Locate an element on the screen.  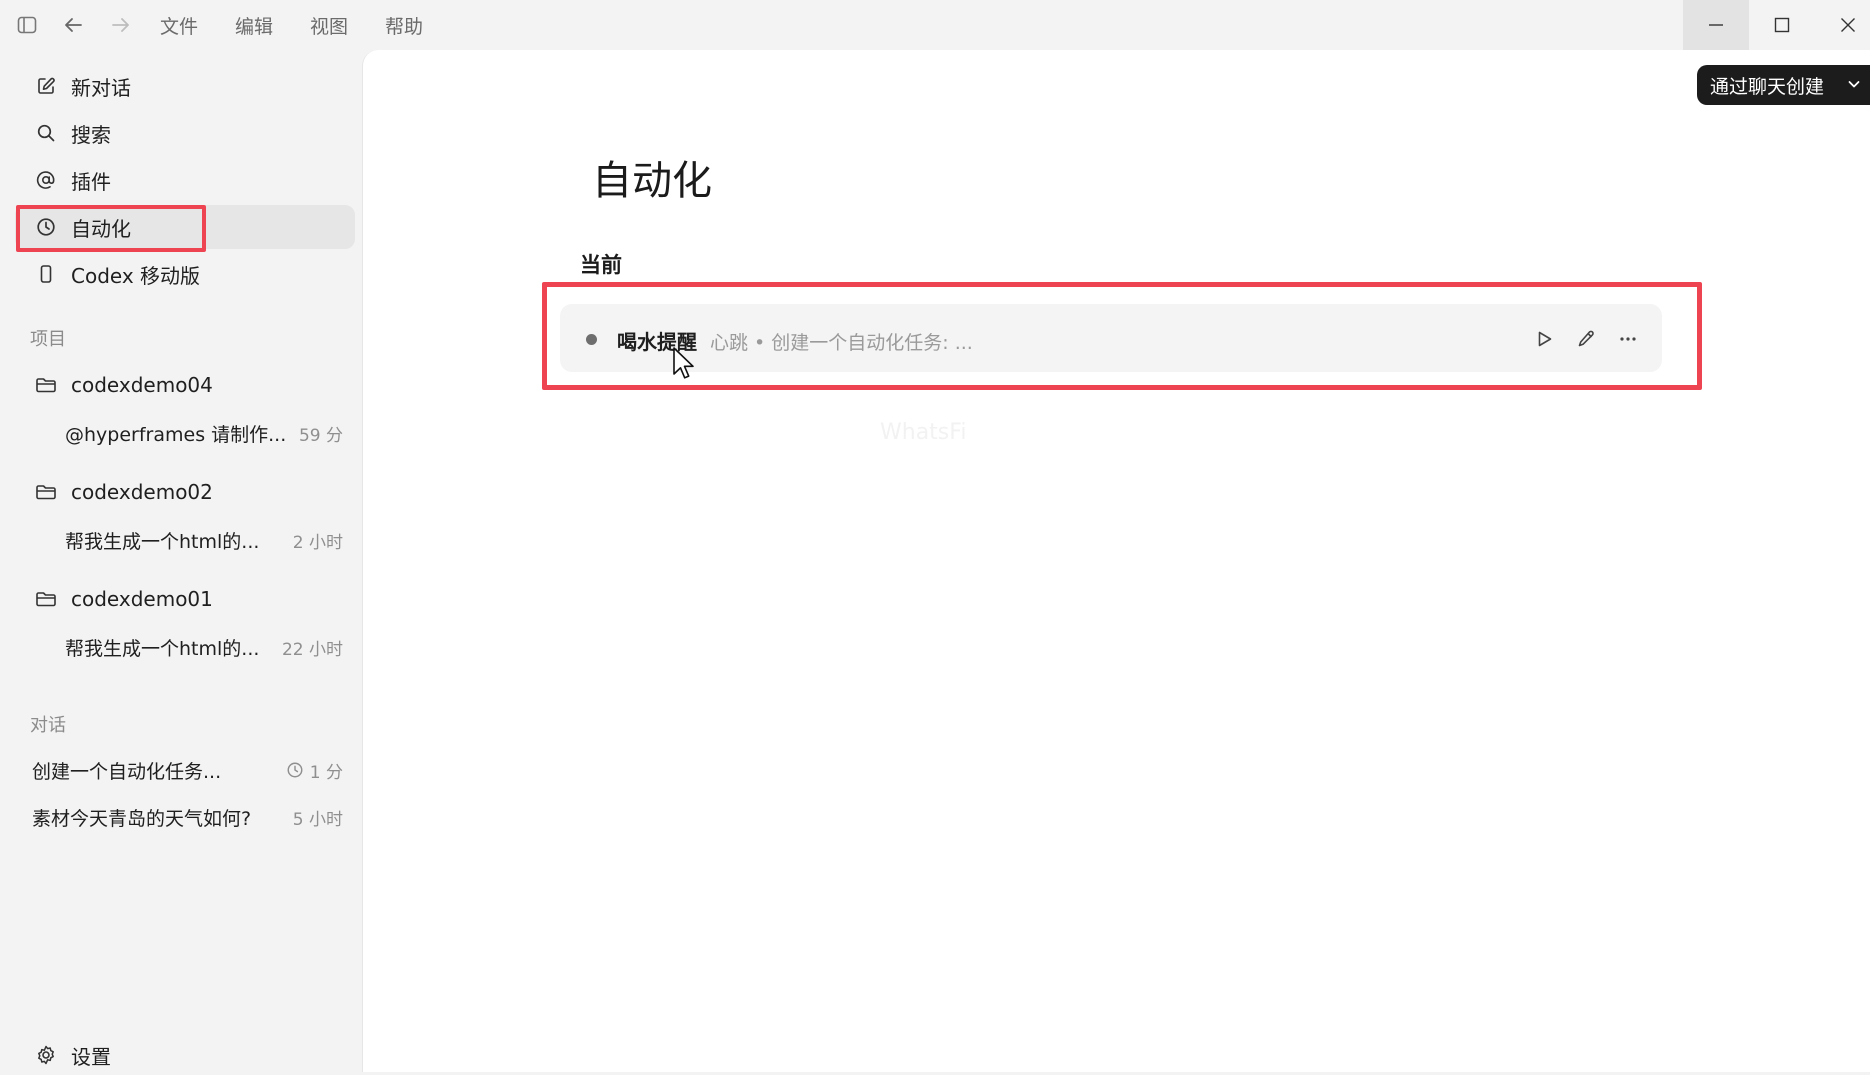
nav-search: 搜索 is located at coordinates (185, 133).